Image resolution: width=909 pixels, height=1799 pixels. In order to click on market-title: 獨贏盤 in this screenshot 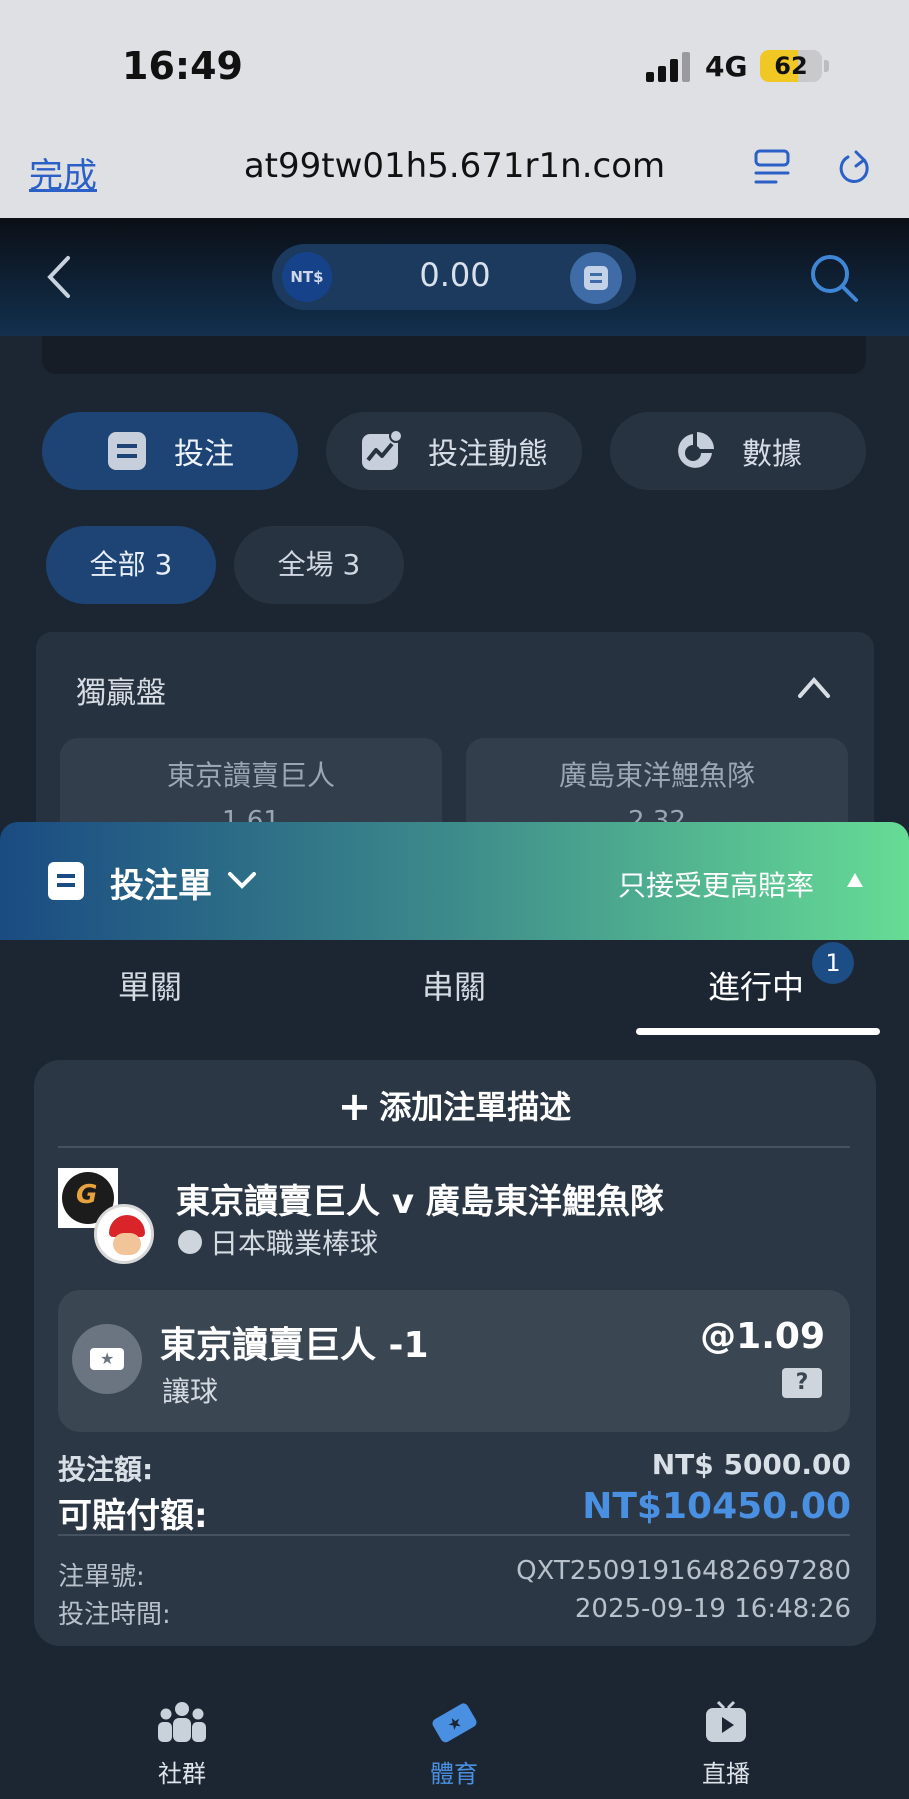, I will do `click(121, 693)`.